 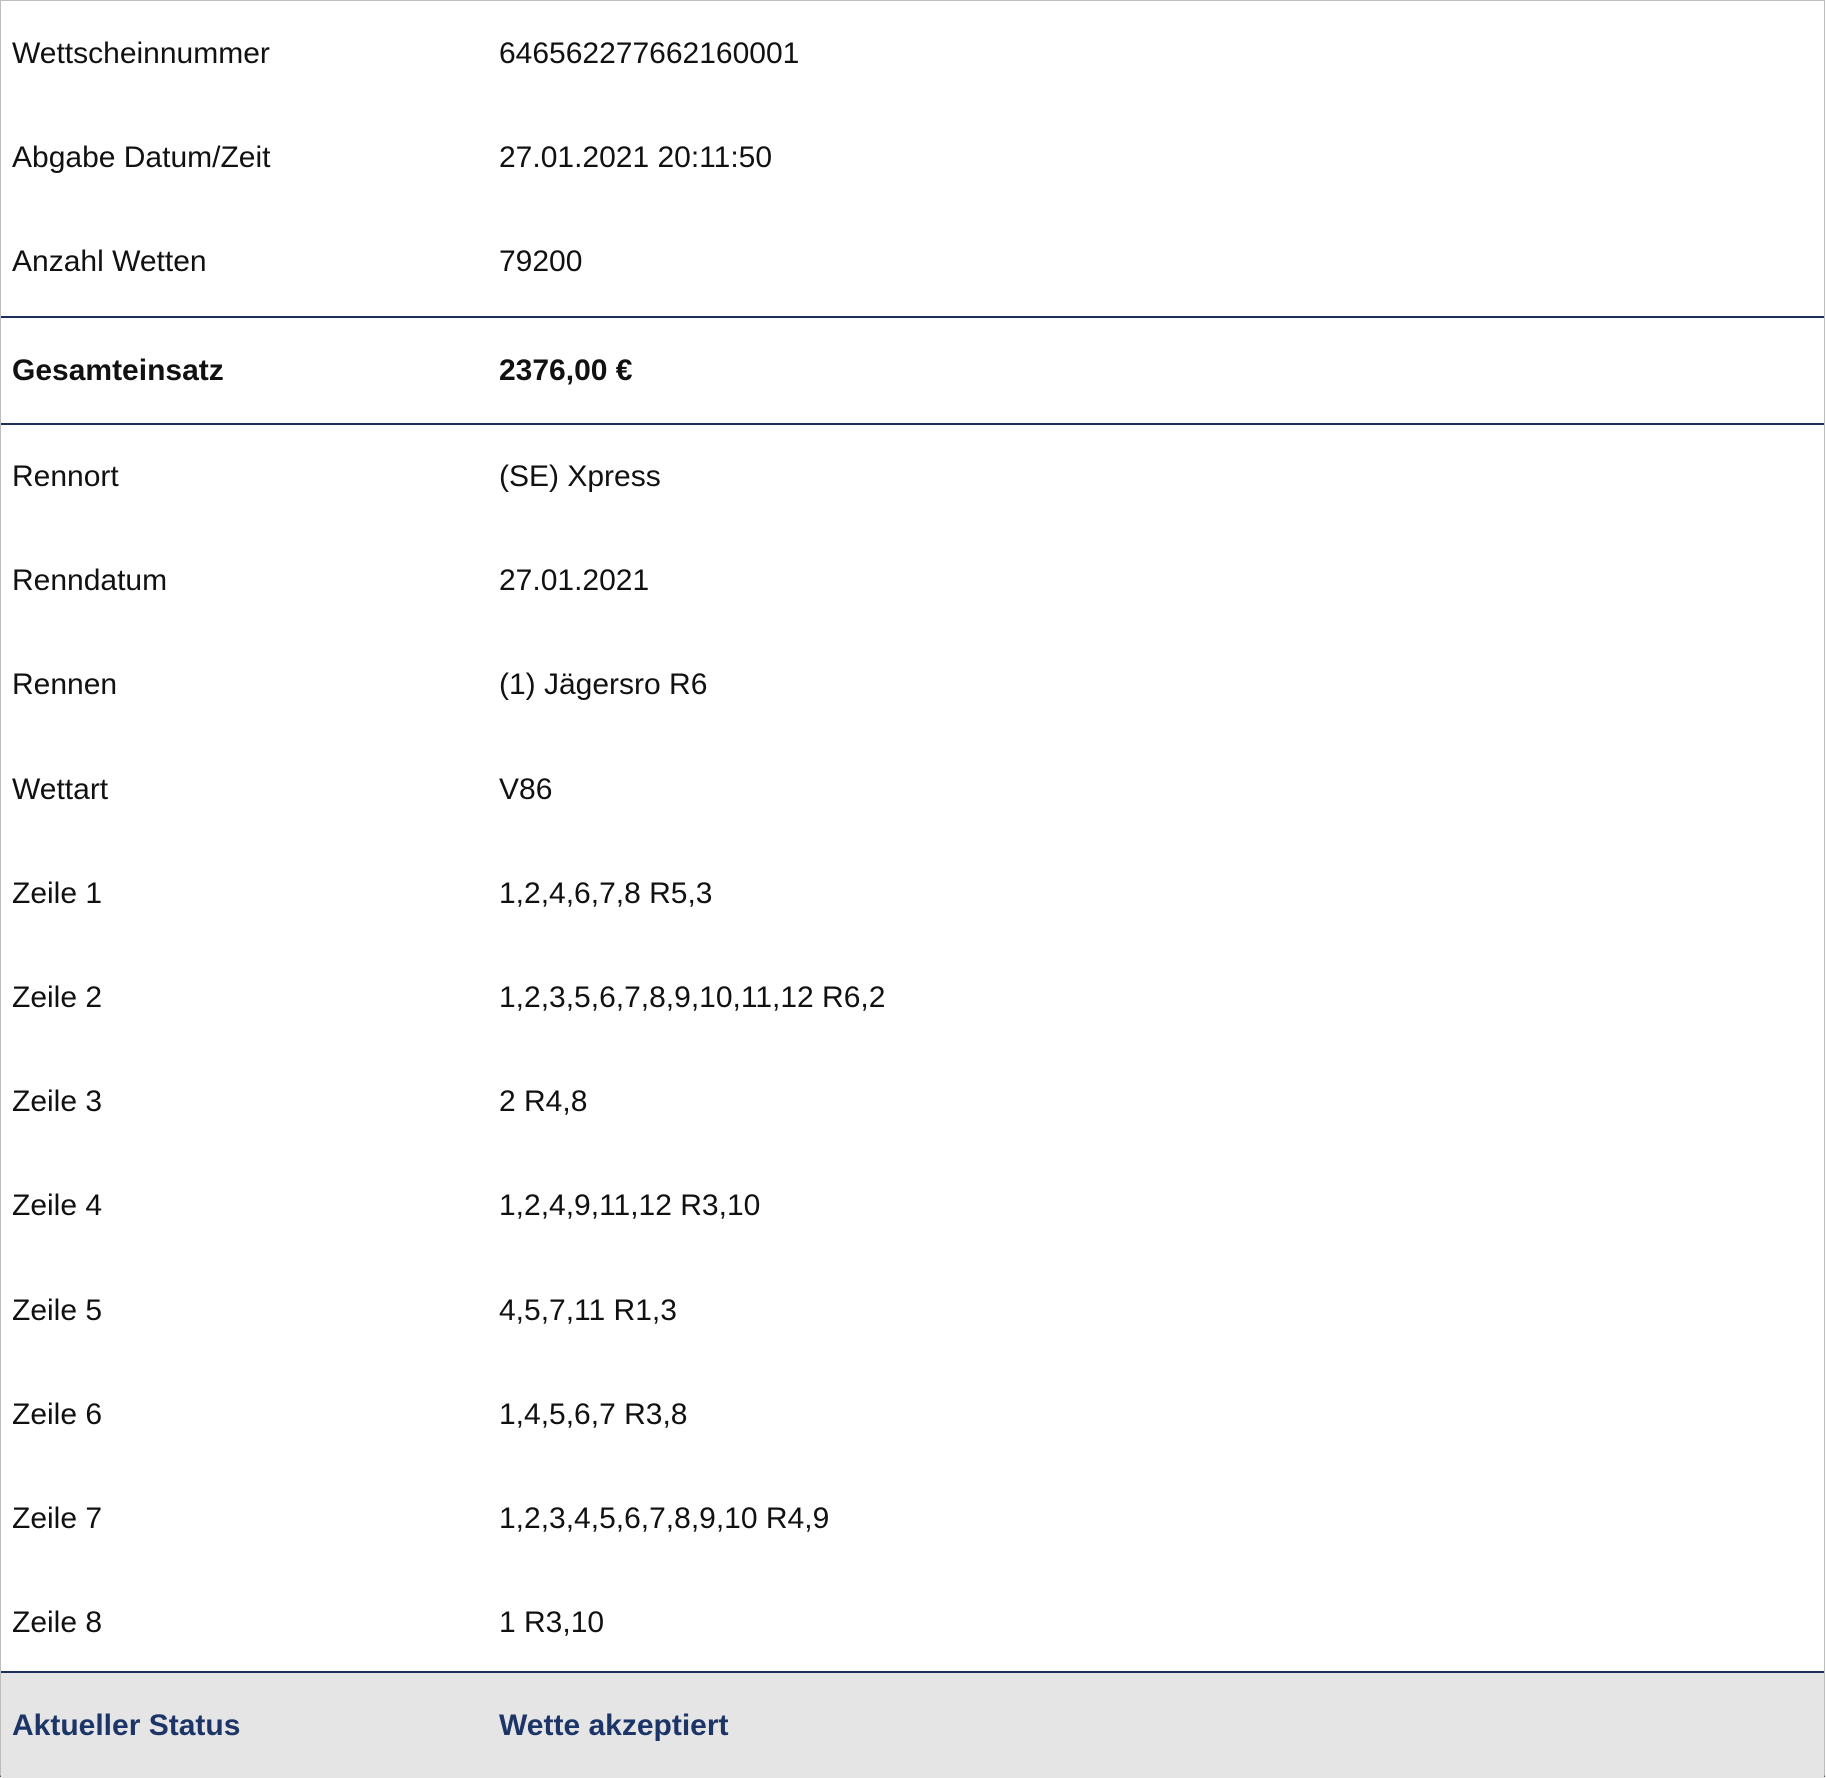 What do you see at coordinates (912, 1102) in the screenshot?
I see `line-row-3: Zeile 3 2 R4,8` at bounding box center [912, 1102].